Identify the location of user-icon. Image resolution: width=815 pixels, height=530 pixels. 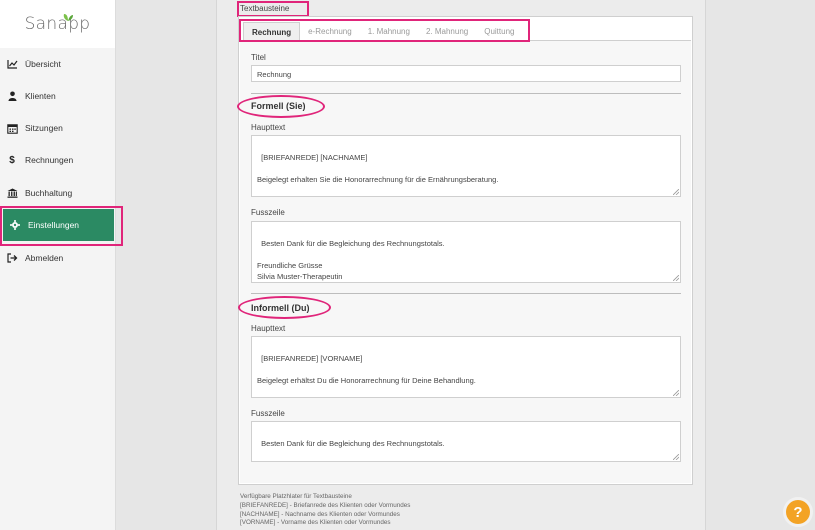
(12, 96).